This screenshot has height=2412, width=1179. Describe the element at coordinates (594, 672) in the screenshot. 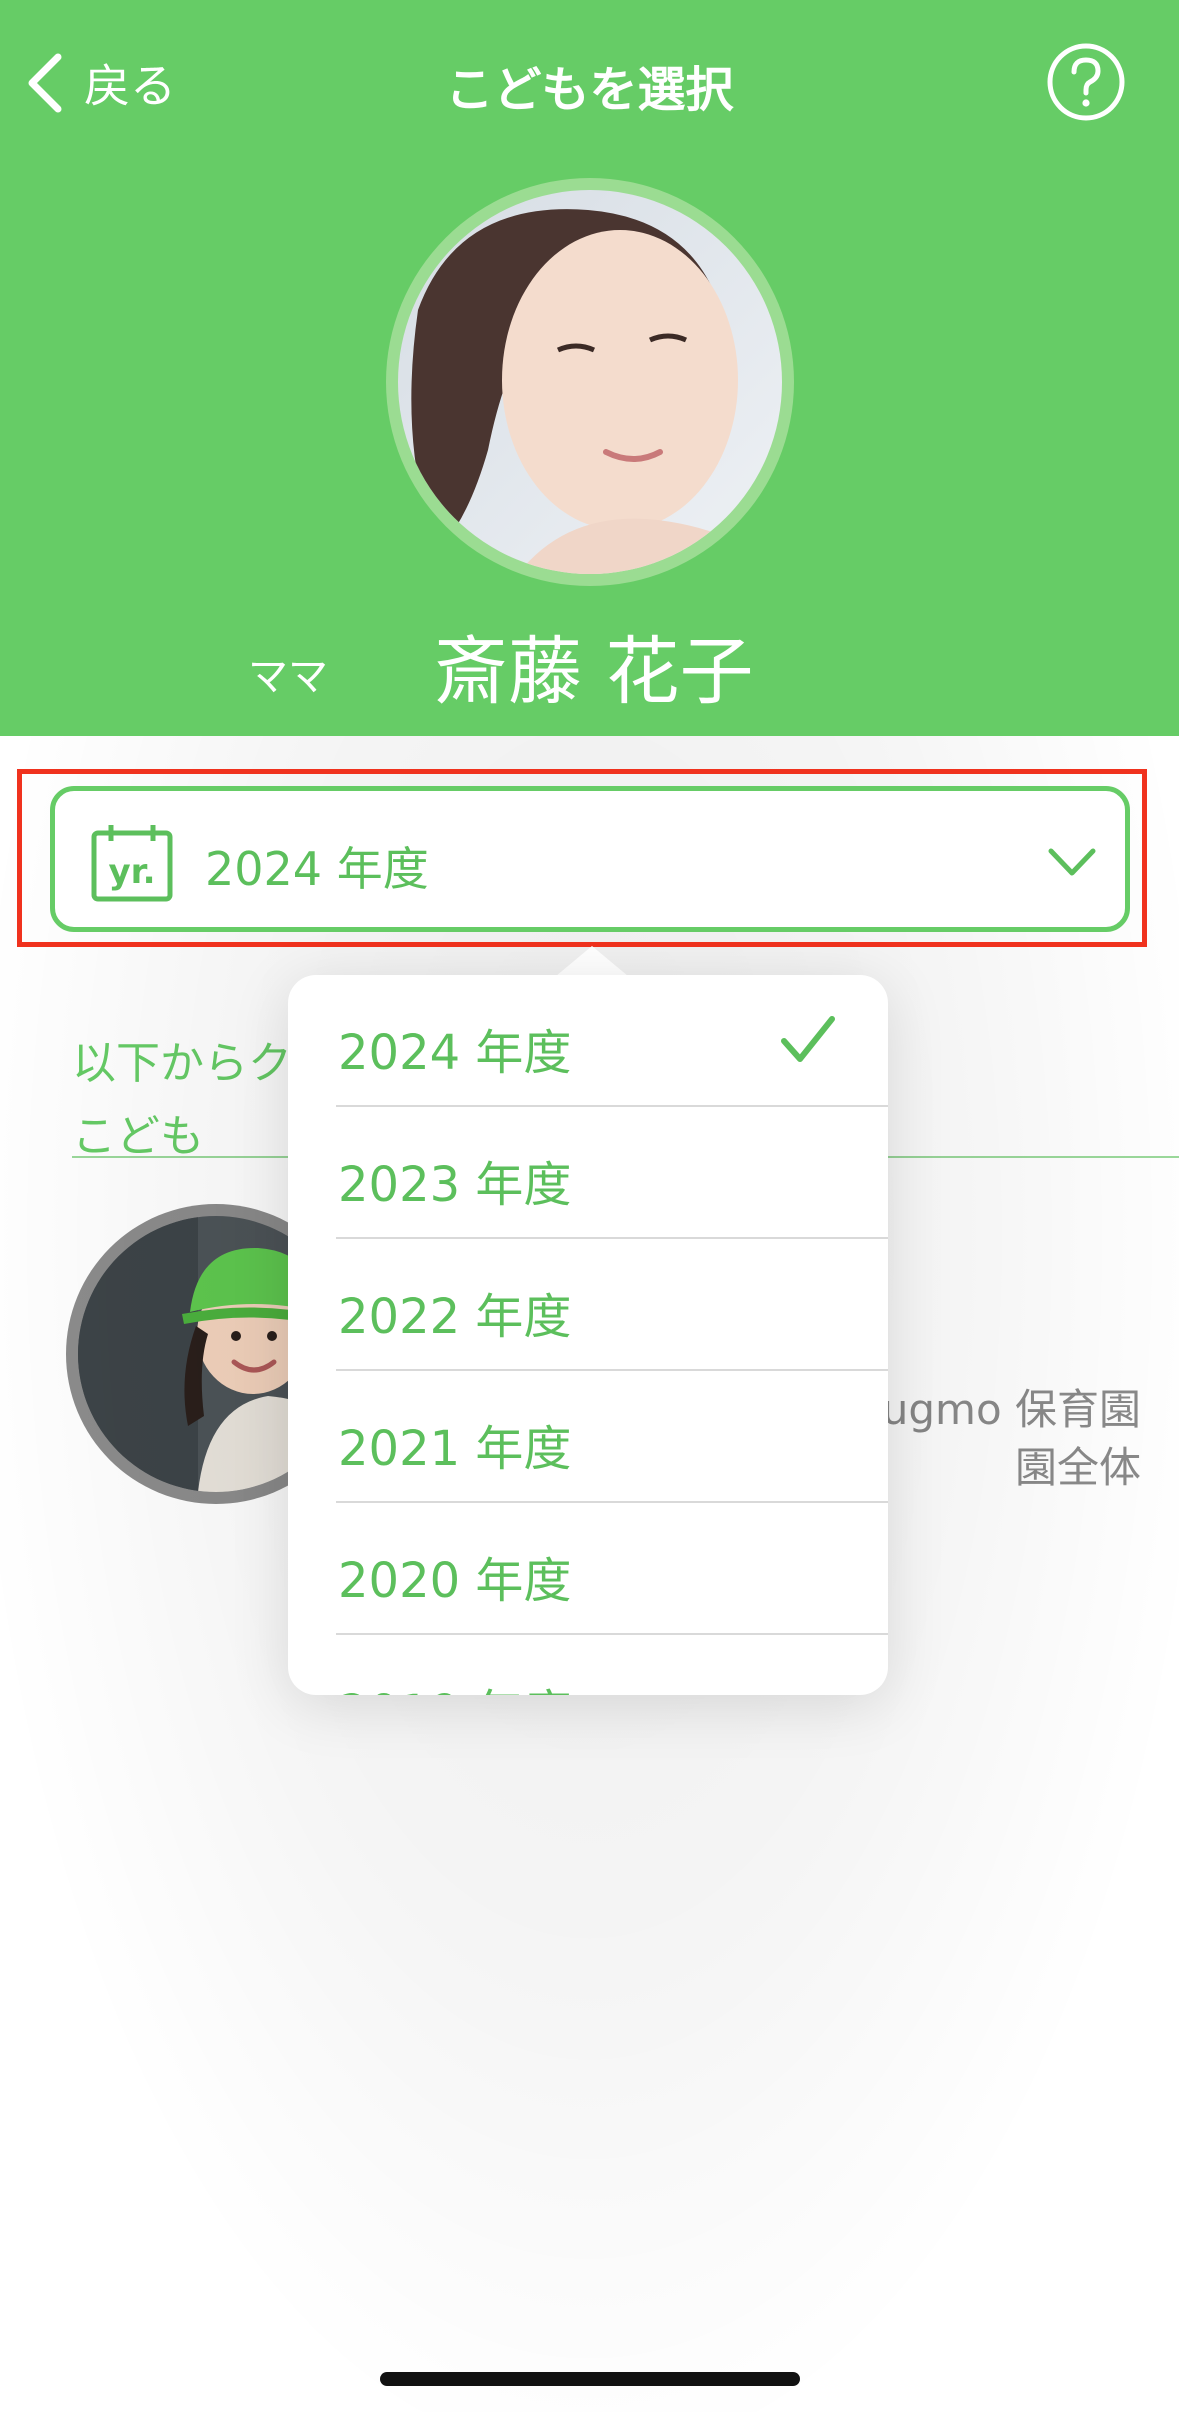

I see `parent-name: 斎藤 花子` at that location.